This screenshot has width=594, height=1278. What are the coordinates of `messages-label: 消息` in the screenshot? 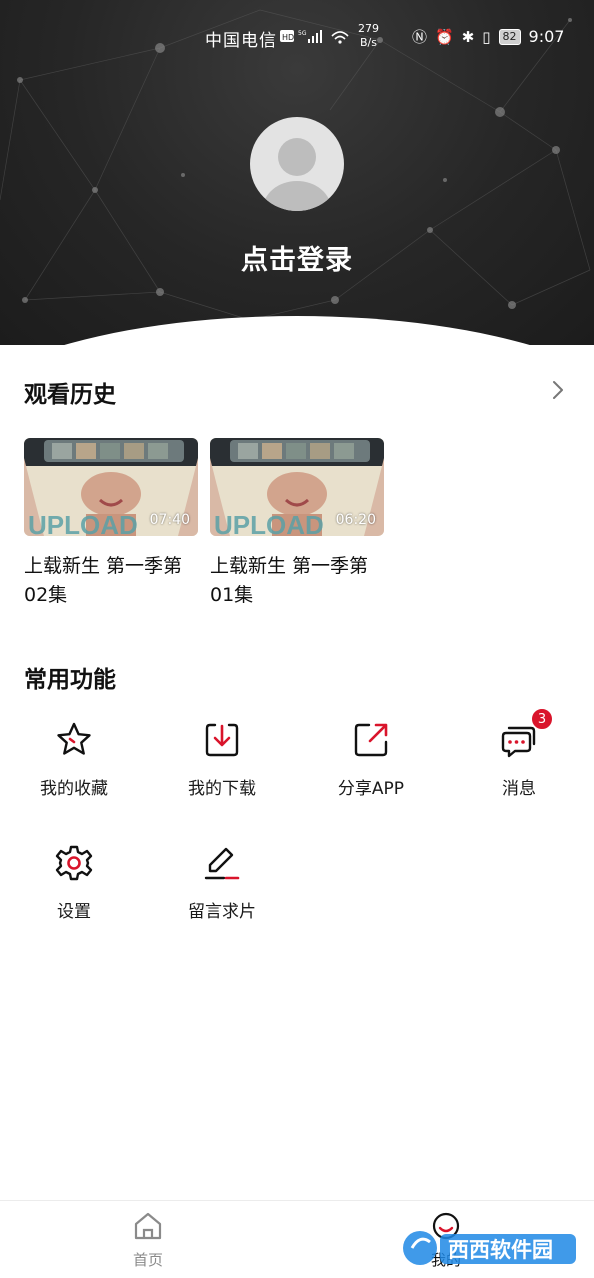 It's located at (519, 789).